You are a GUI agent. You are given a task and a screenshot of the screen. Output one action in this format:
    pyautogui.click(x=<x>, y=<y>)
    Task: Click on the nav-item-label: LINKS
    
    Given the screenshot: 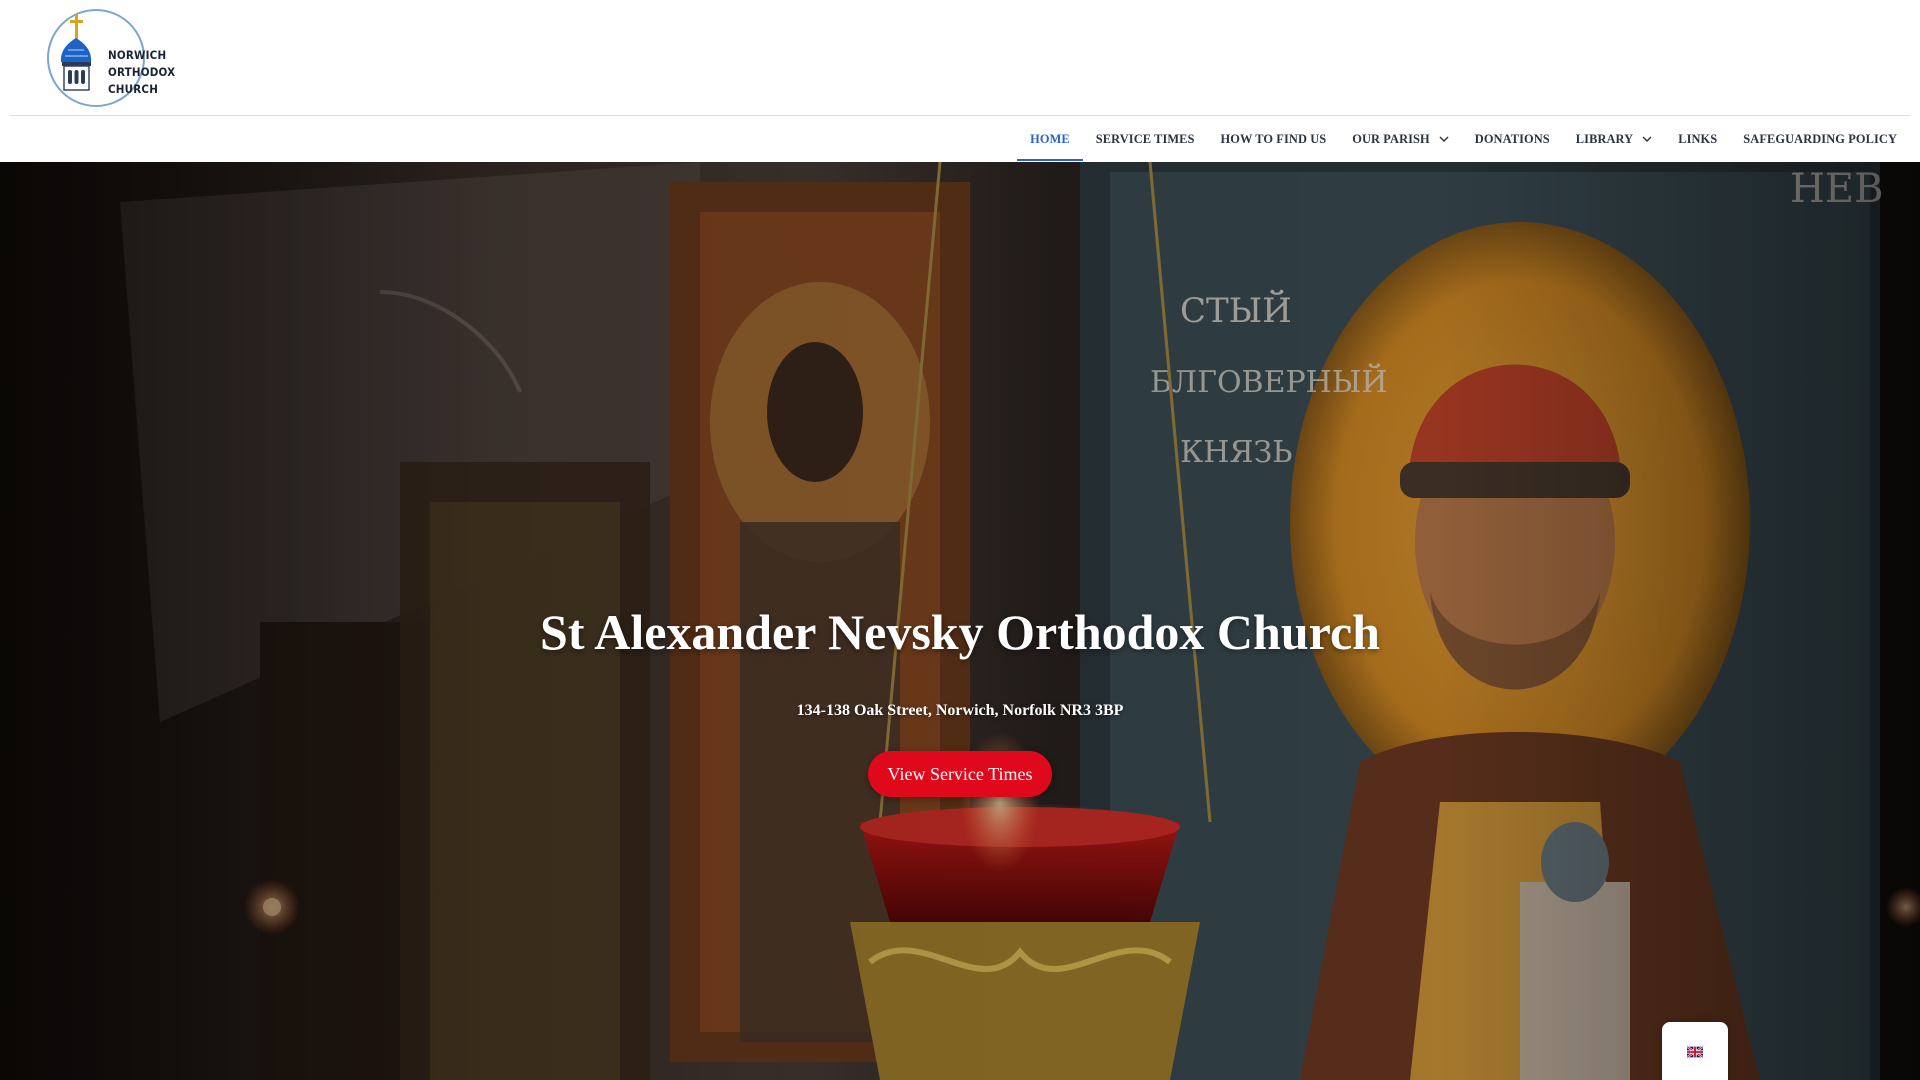 What is the action you would take?
    pyautogui.click(x=1698, y=138)
    